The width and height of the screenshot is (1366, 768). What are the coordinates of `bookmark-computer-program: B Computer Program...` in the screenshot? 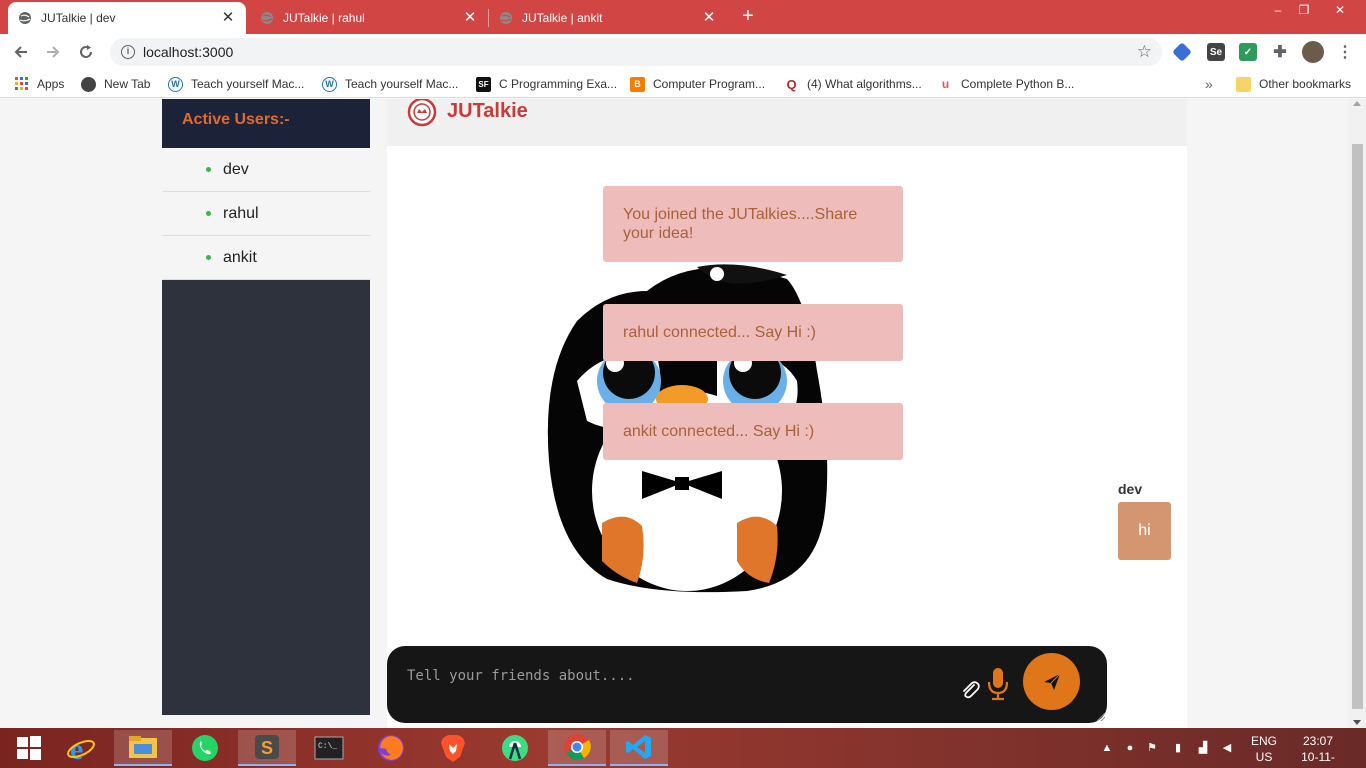 It's located at (697, 84).